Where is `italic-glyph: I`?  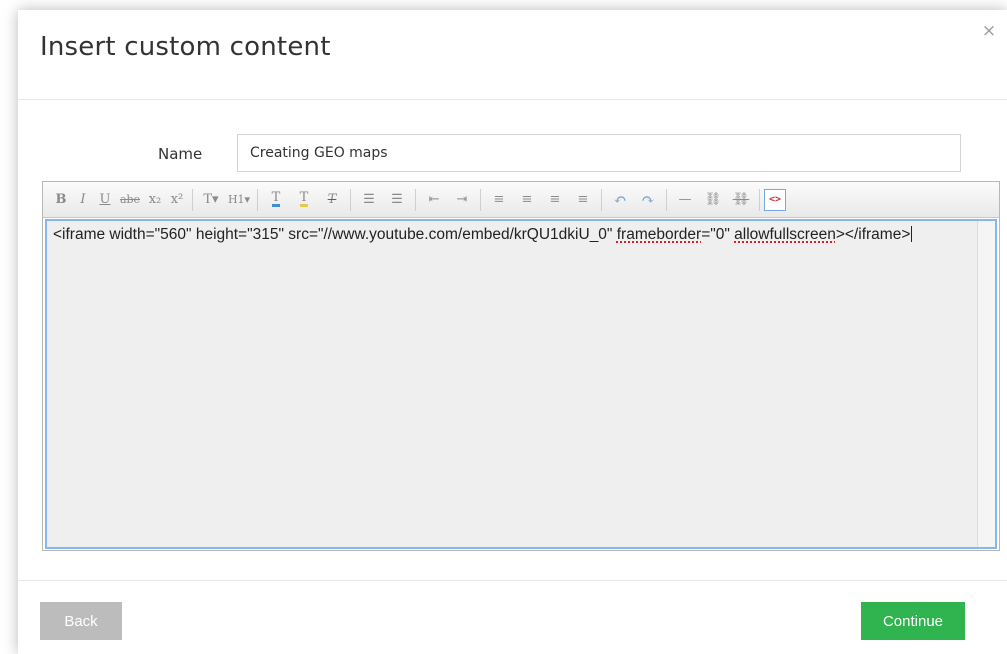
italic-glyph: I is located at coordinates (83, 199).